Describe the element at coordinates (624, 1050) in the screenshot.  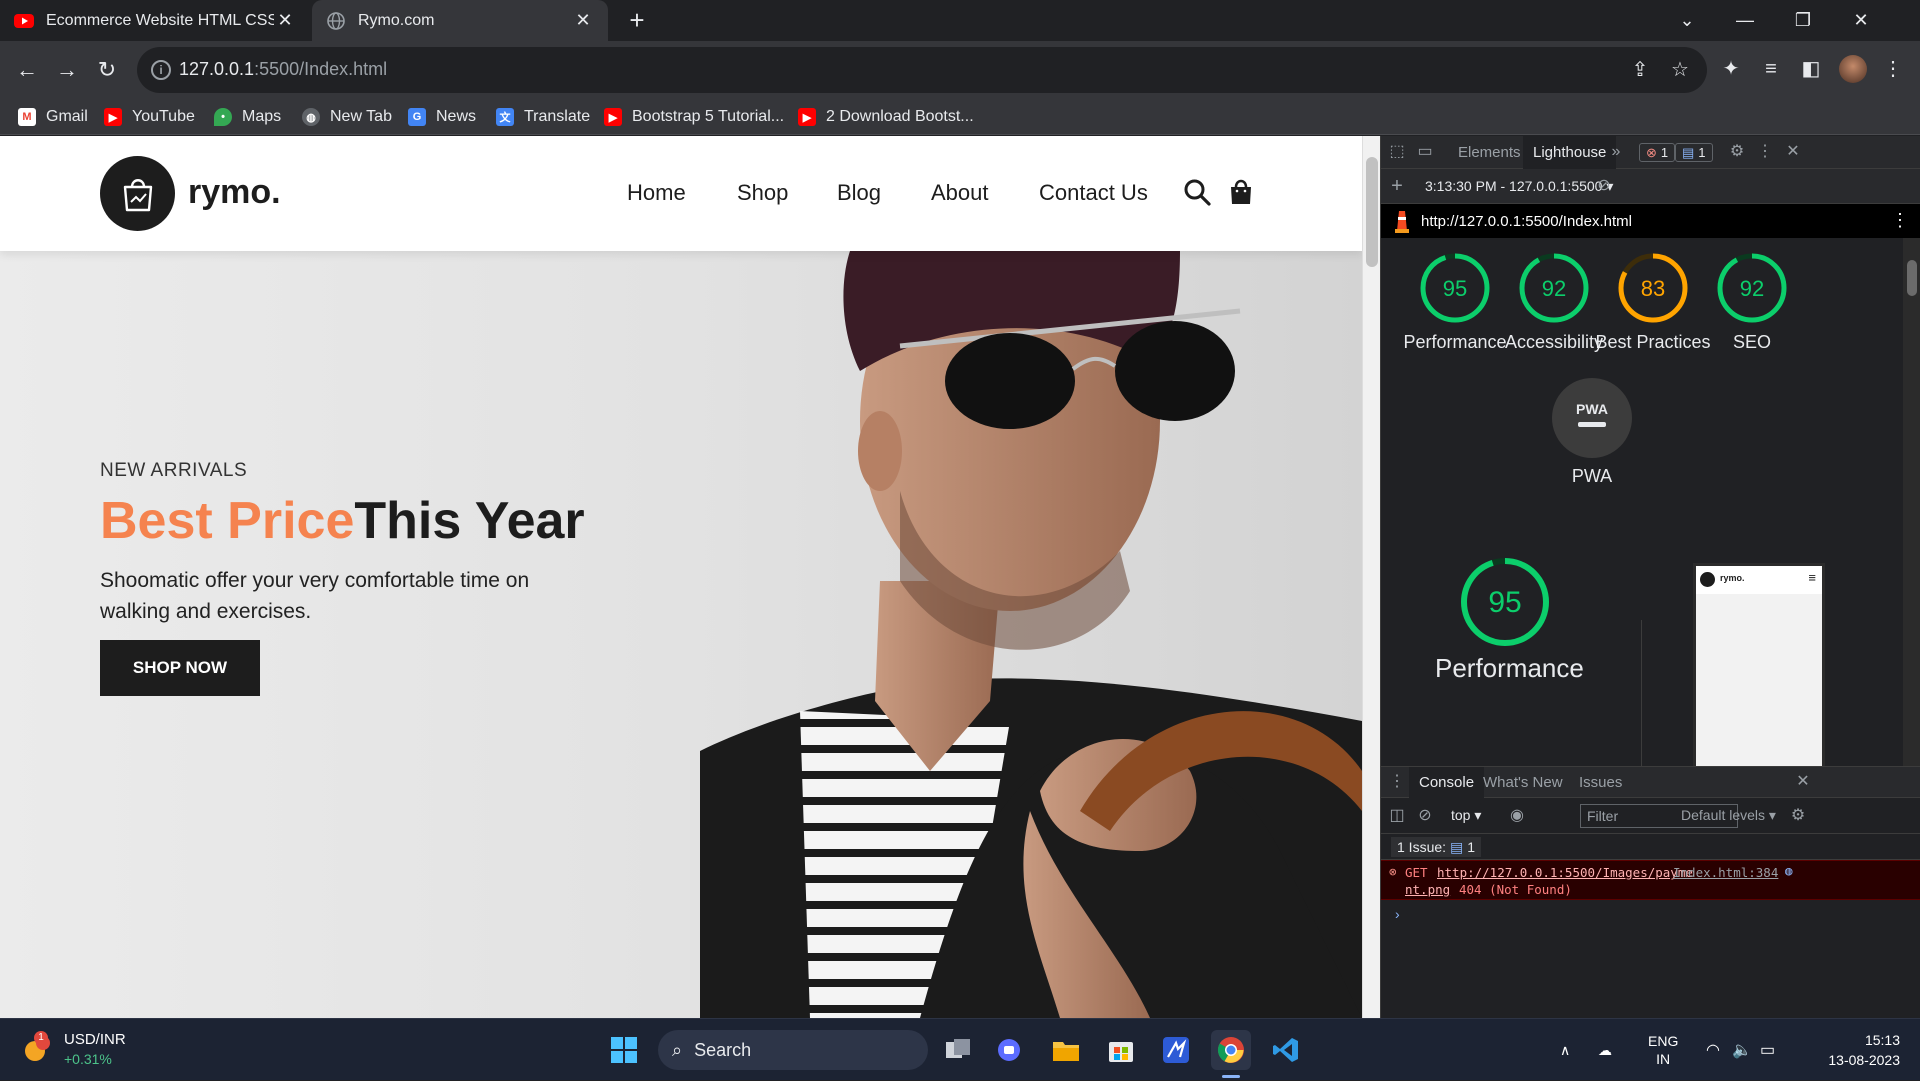
I see `windows-start-icon` at that location.